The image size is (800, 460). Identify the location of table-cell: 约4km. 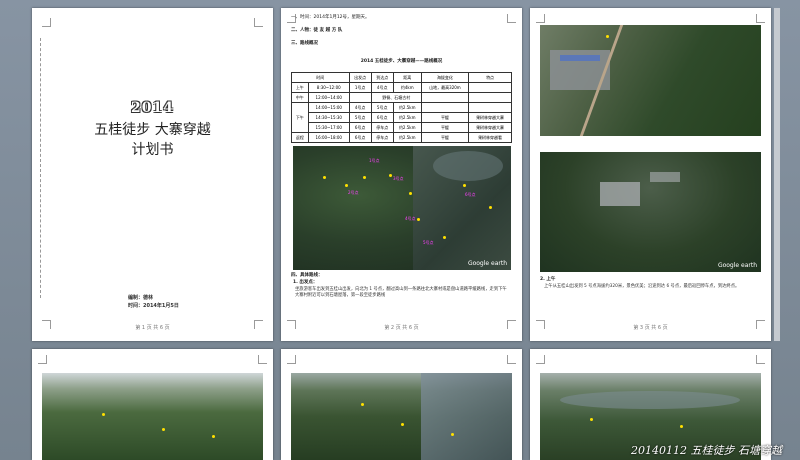
(407, 87).